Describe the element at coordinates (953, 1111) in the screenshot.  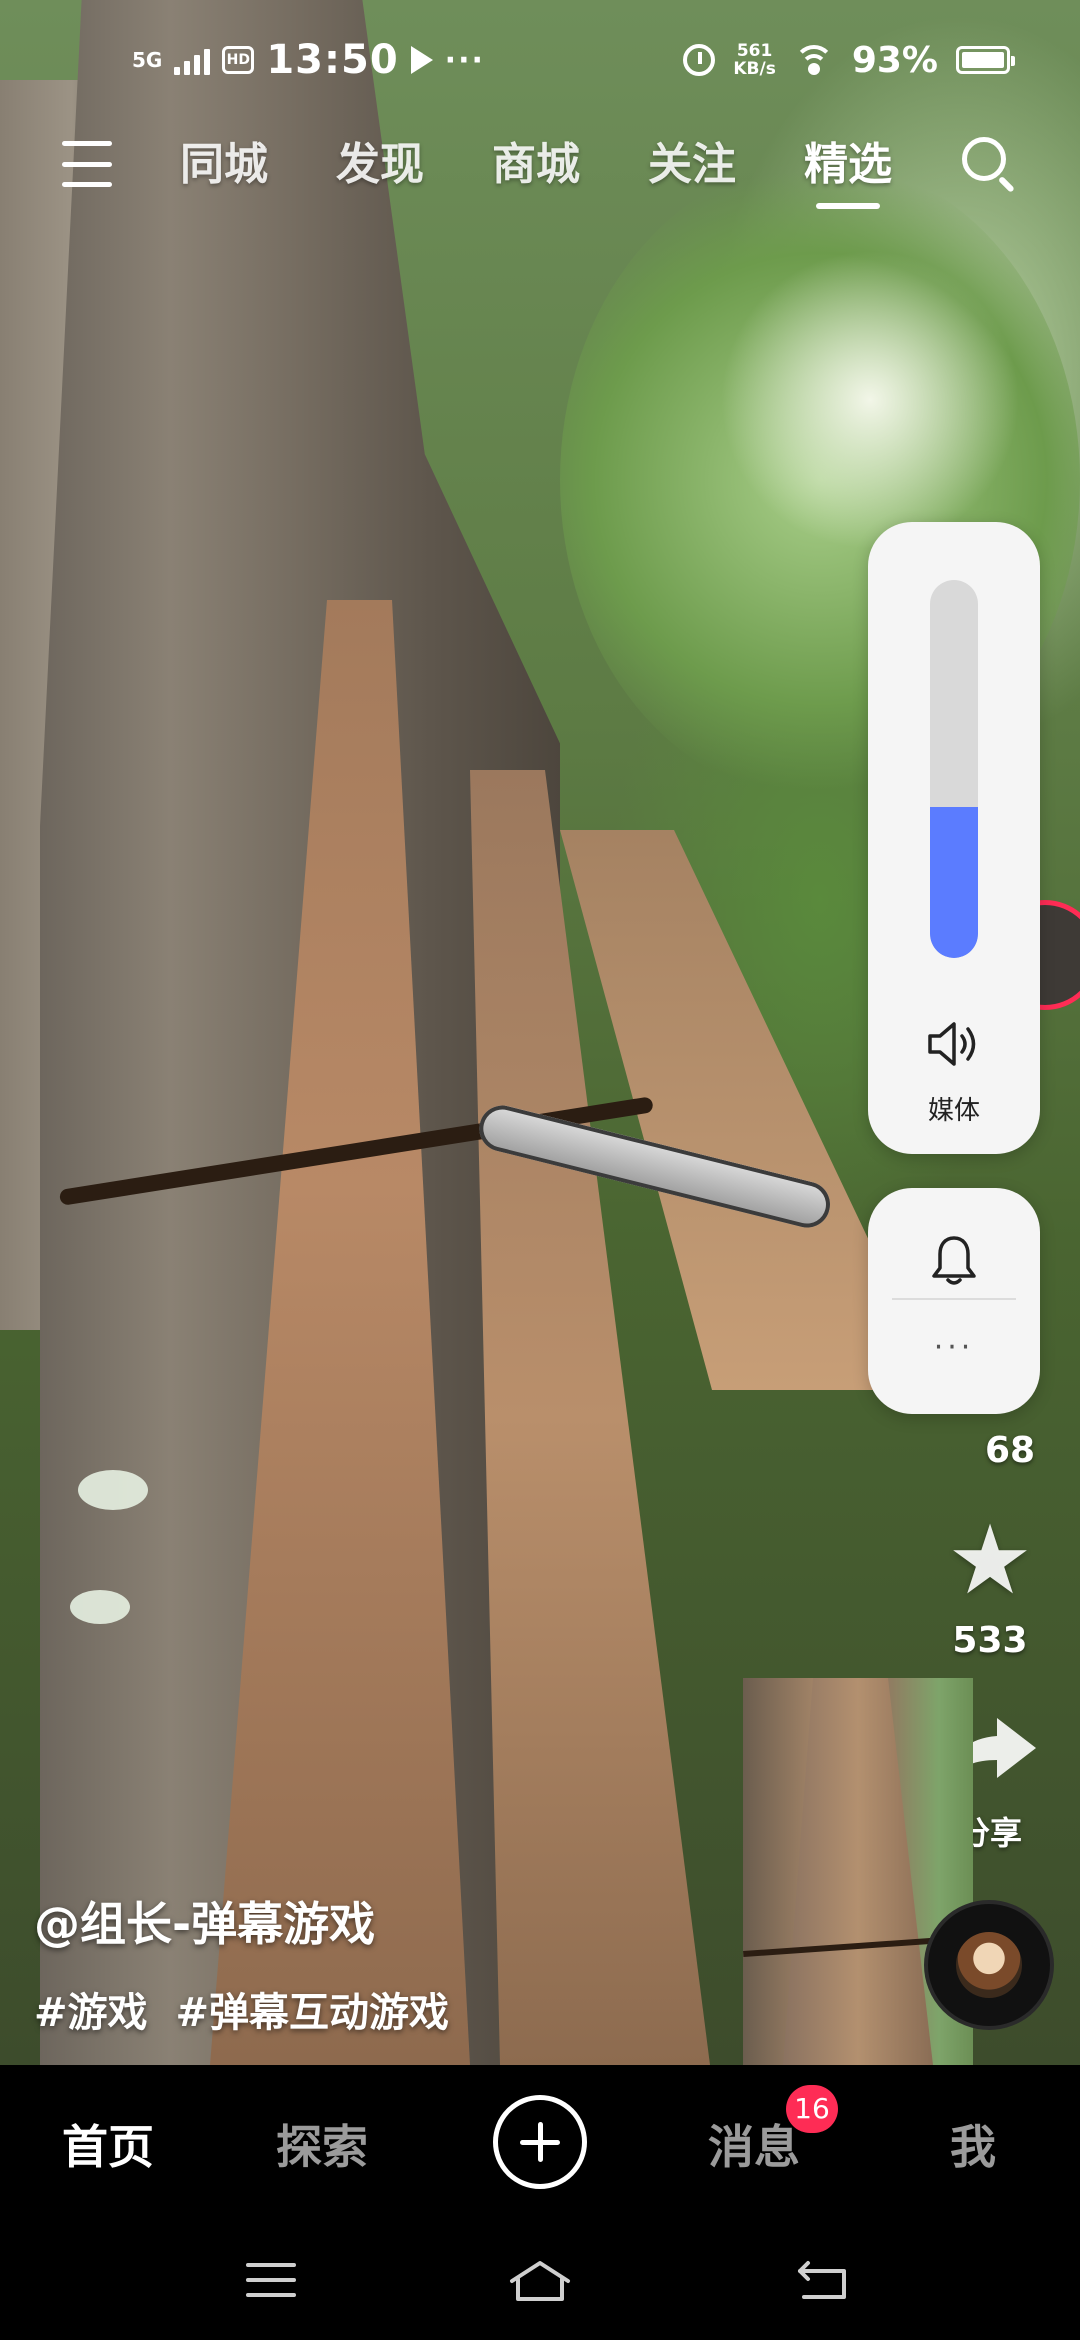
I see `volume-type-label: 媒体` at that location.